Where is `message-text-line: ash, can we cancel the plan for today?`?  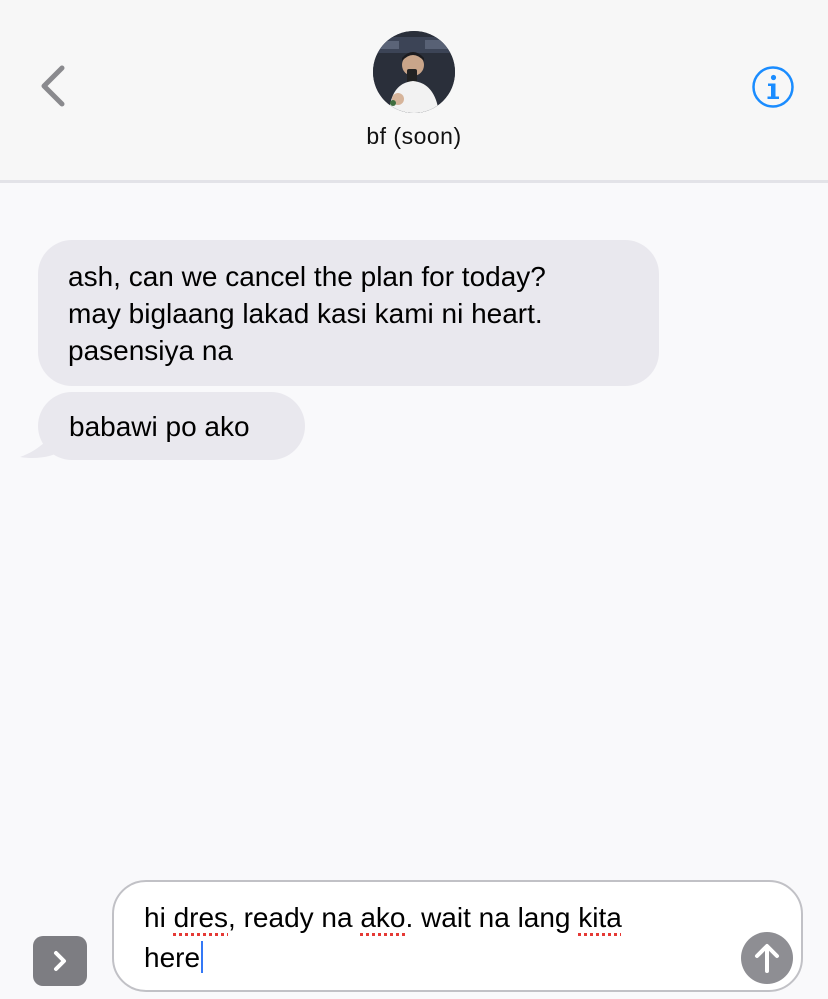 message-text-line: ash, can we cancel the plan for today? is located at coordinates (307, 276).